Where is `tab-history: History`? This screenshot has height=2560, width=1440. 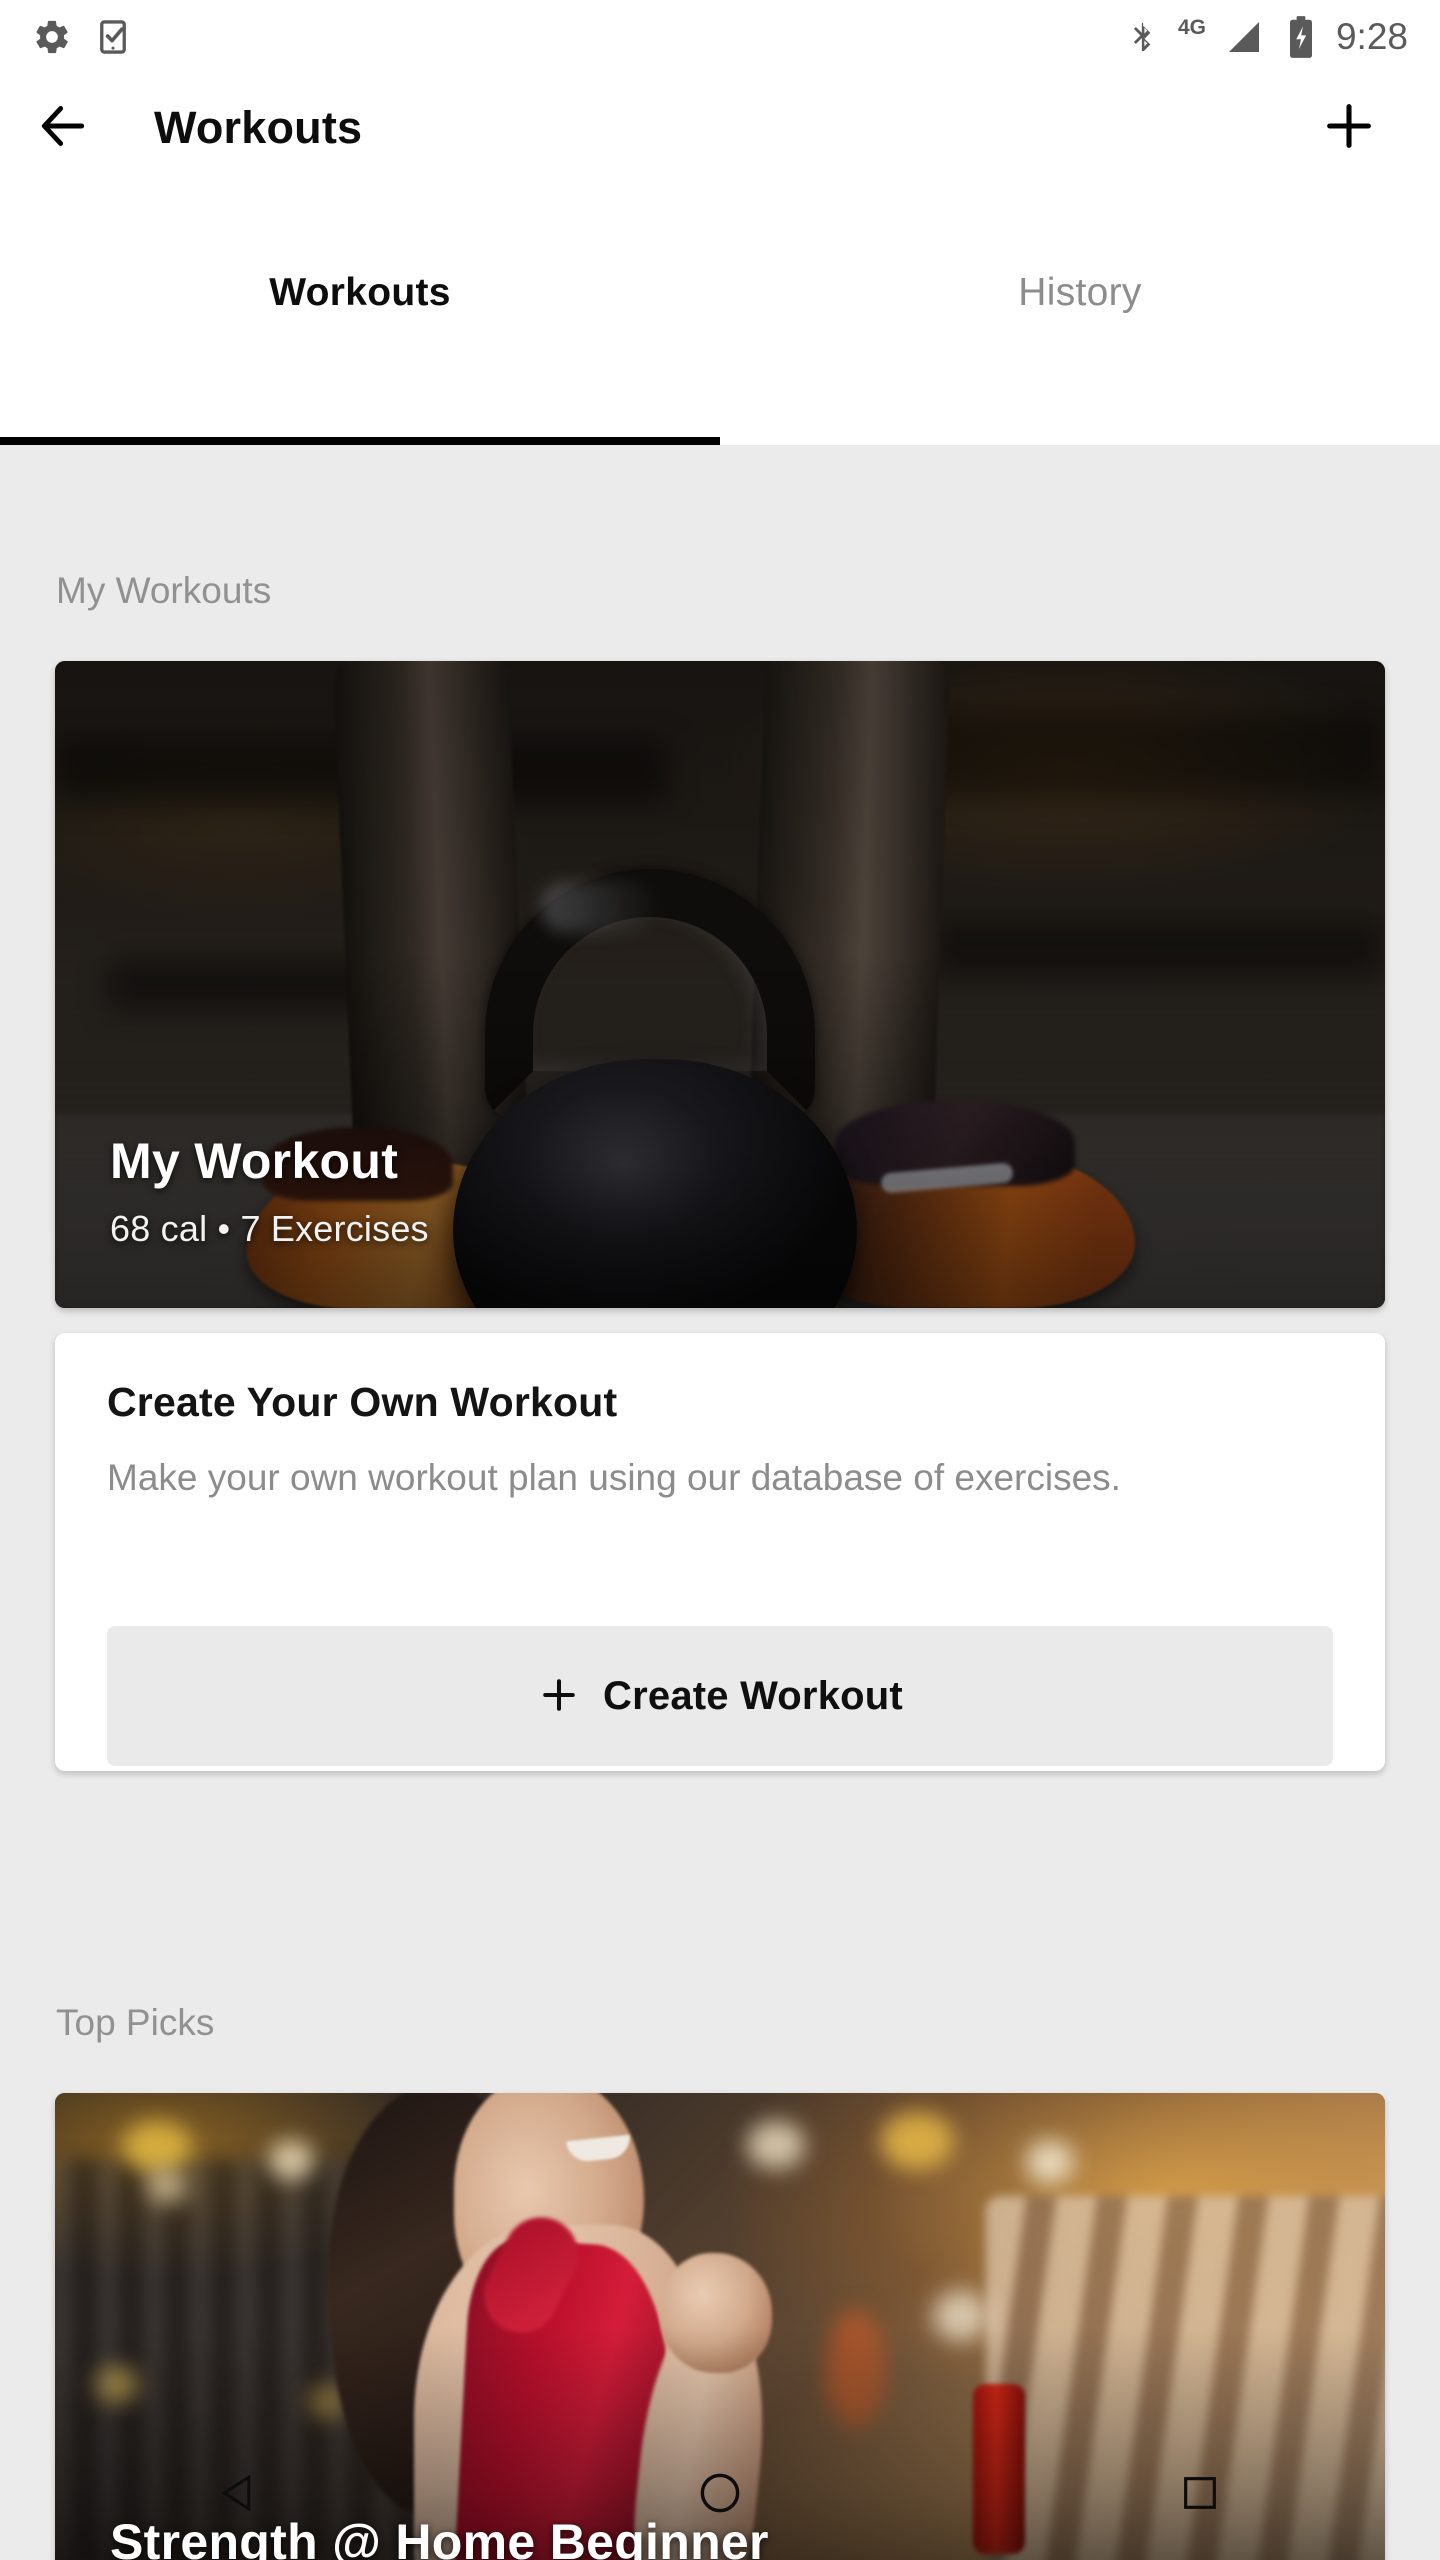
tab-history: History is located at coordinates (1080, 314).